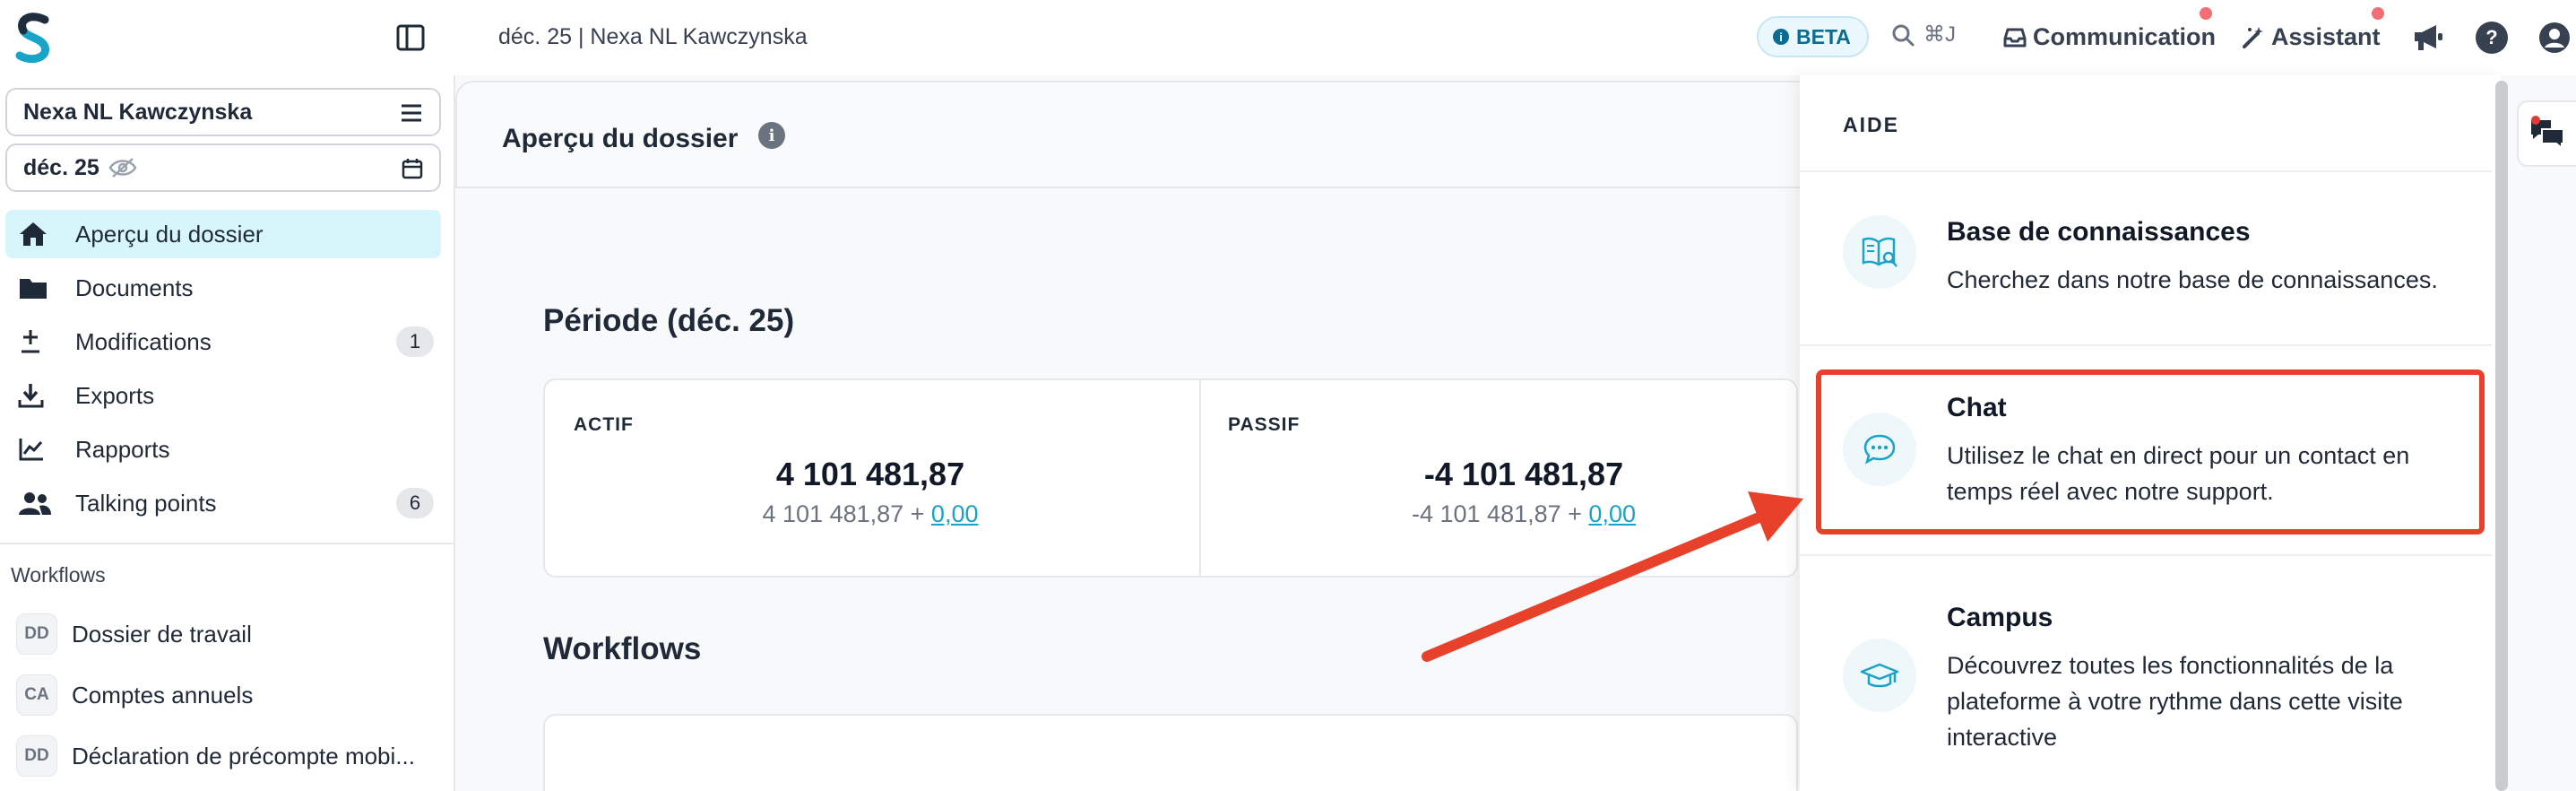 This screenshot has width=2576, height=791. I want to click on talking-points-count-badge: 6, so click(415, 503).